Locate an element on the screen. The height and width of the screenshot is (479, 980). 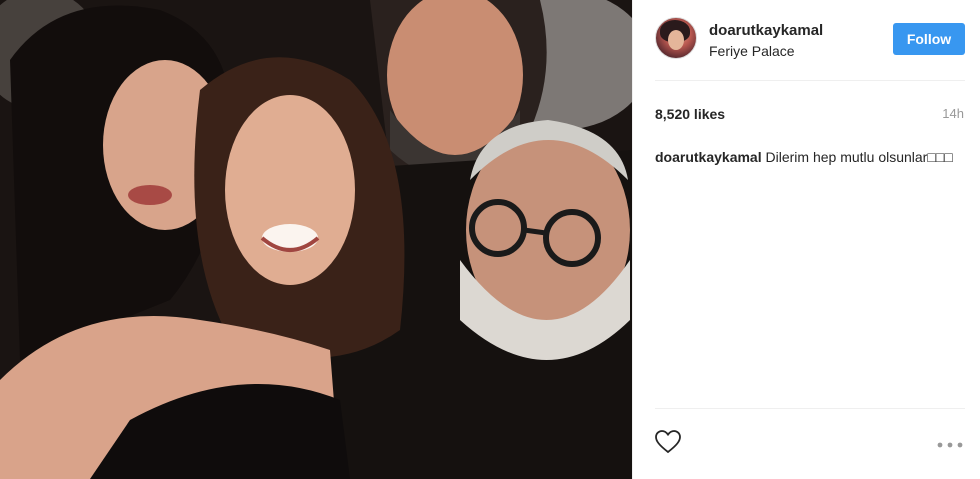
actions-divider is located at coordinates (810, 408).